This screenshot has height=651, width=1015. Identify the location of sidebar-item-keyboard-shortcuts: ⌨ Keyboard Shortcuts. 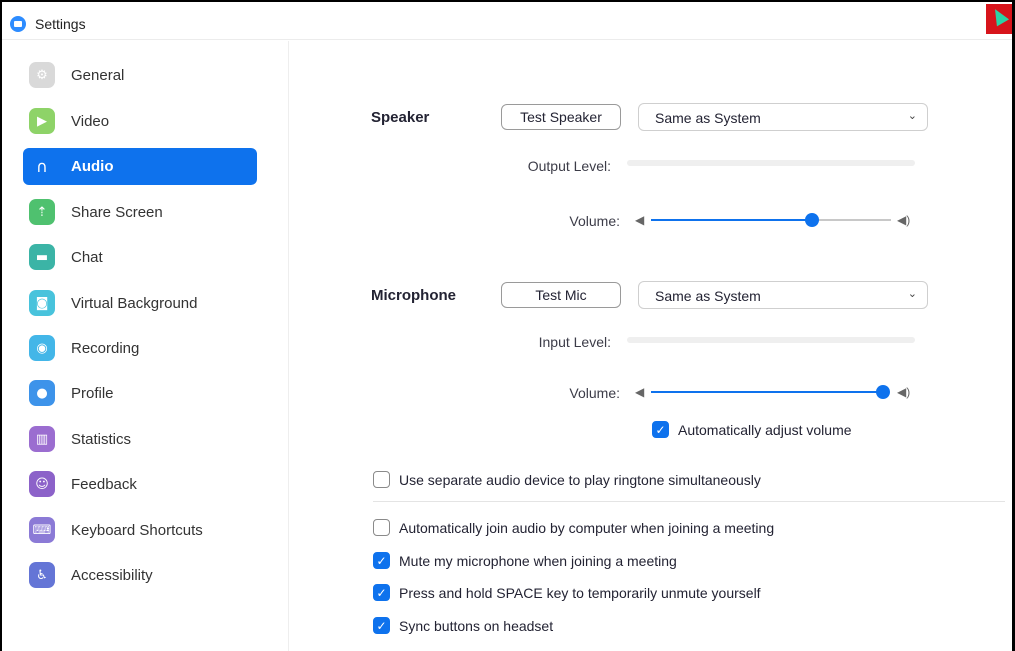
(140, 530).